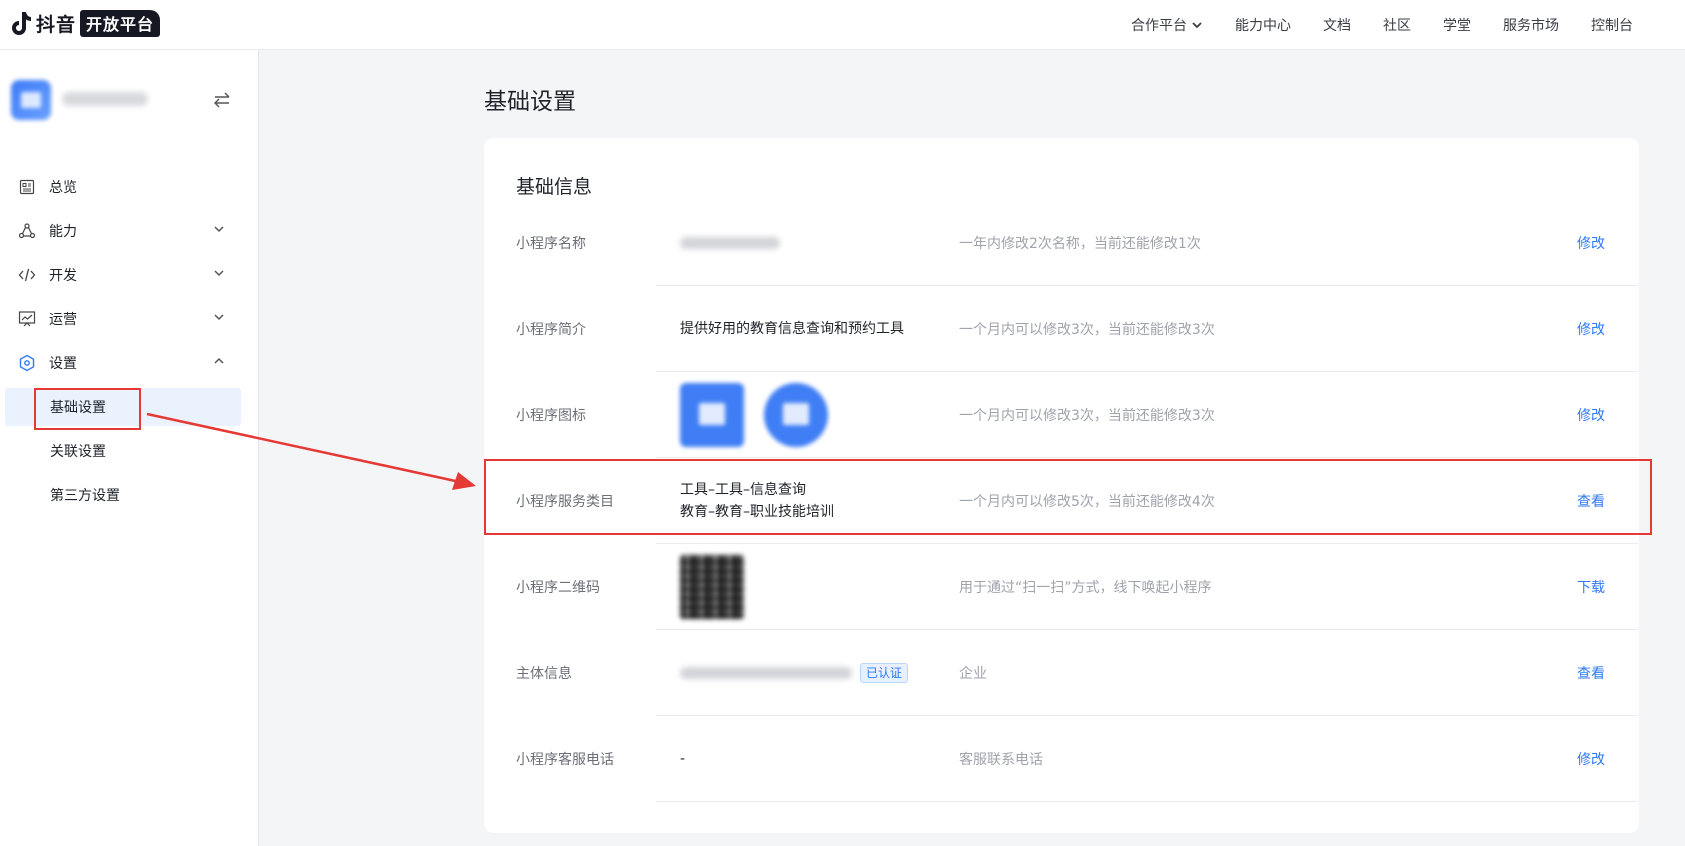 The width and height of the screenshot is (1685, 846). Describe the element at coordinates (1068, 497) in the screenshot. I see `annotation-highlight-row` at that location.